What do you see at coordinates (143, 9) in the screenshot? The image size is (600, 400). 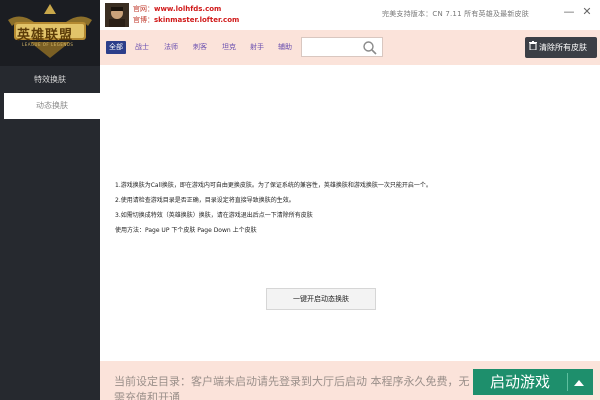 I see `official-site-label: 官网：` at bounding box center [143, 9].